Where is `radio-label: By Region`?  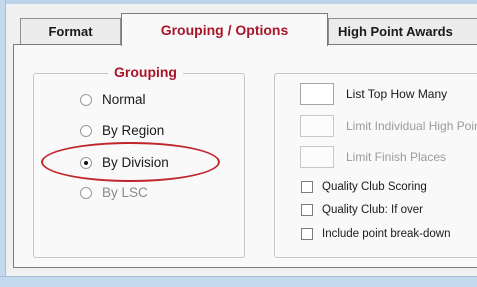 radio-label: By Region is located at coordinates (133, 130).